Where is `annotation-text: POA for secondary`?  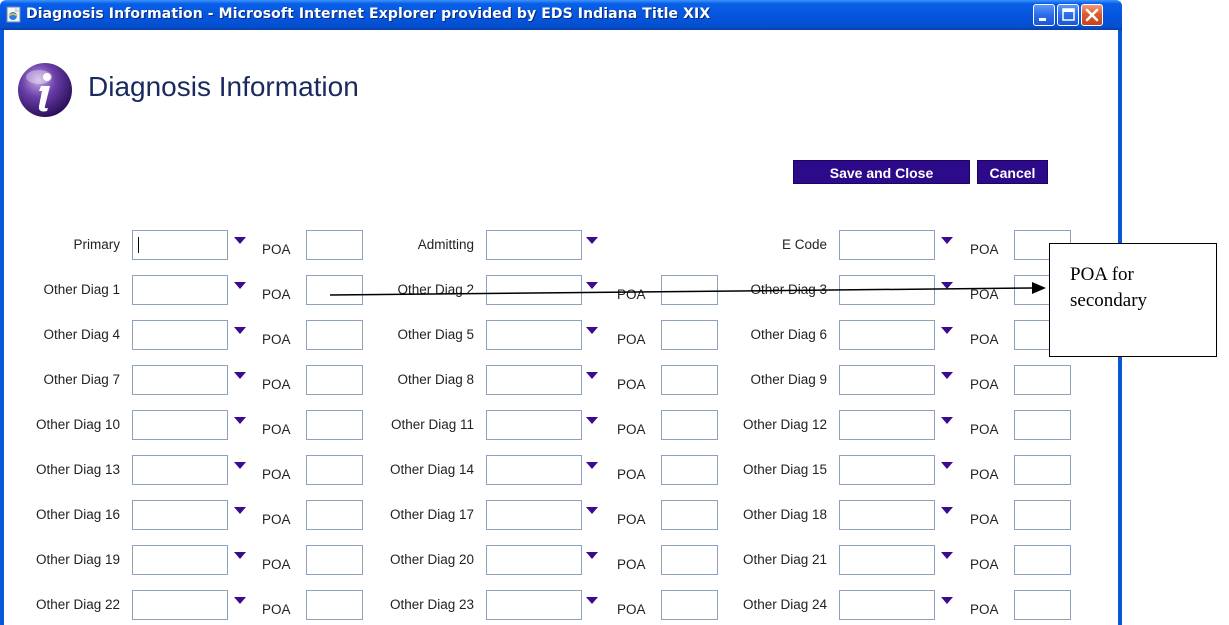 annotation-text: POA for secondary is located at coordinates (1109, 287).